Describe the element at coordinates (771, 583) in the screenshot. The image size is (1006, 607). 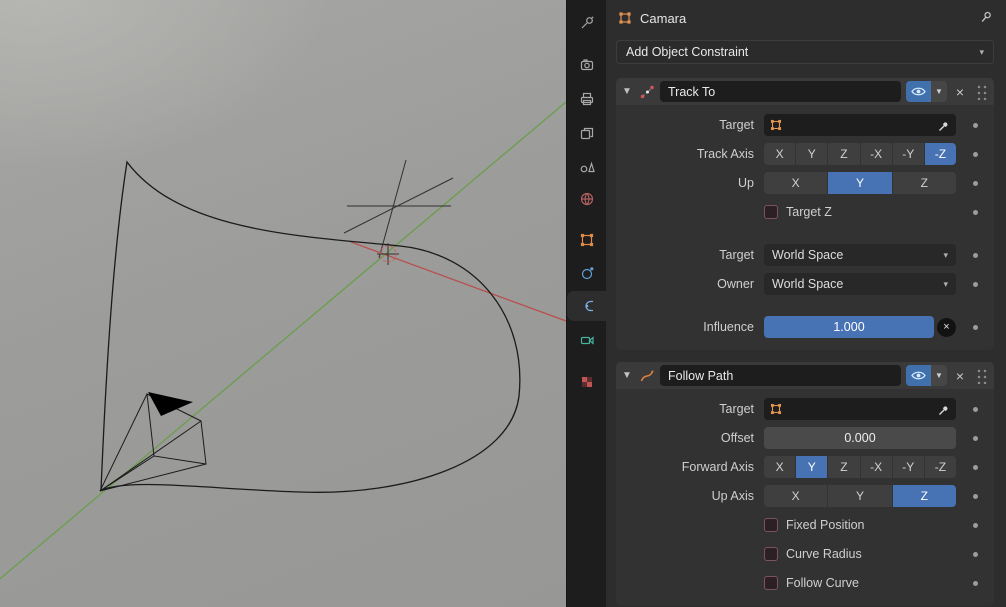
I see `follow-curve-checkbox` at that location.